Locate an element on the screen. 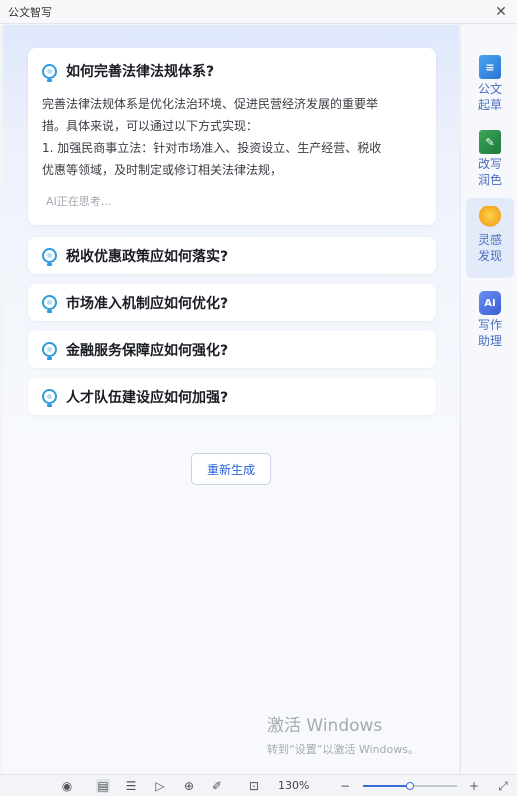 This screenshot has width=517, height=796. sidebar-item-assistant: AI 写作助理 is located at coordinates (490, 323).